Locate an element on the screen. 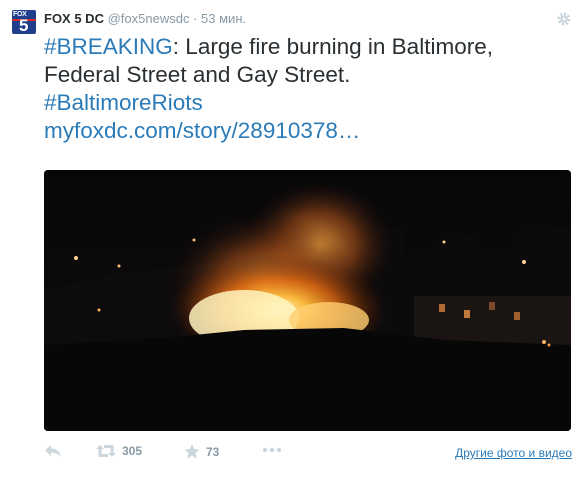  retweet-count: 305 is located at coordinates (132, 451).